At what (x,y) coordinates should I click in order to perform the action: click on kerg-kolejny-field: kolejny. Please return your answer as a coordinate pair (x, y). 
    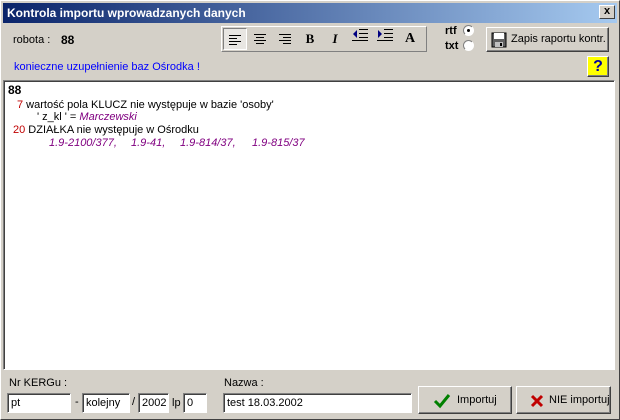
    Looking at the image, I should click on (106, 403).